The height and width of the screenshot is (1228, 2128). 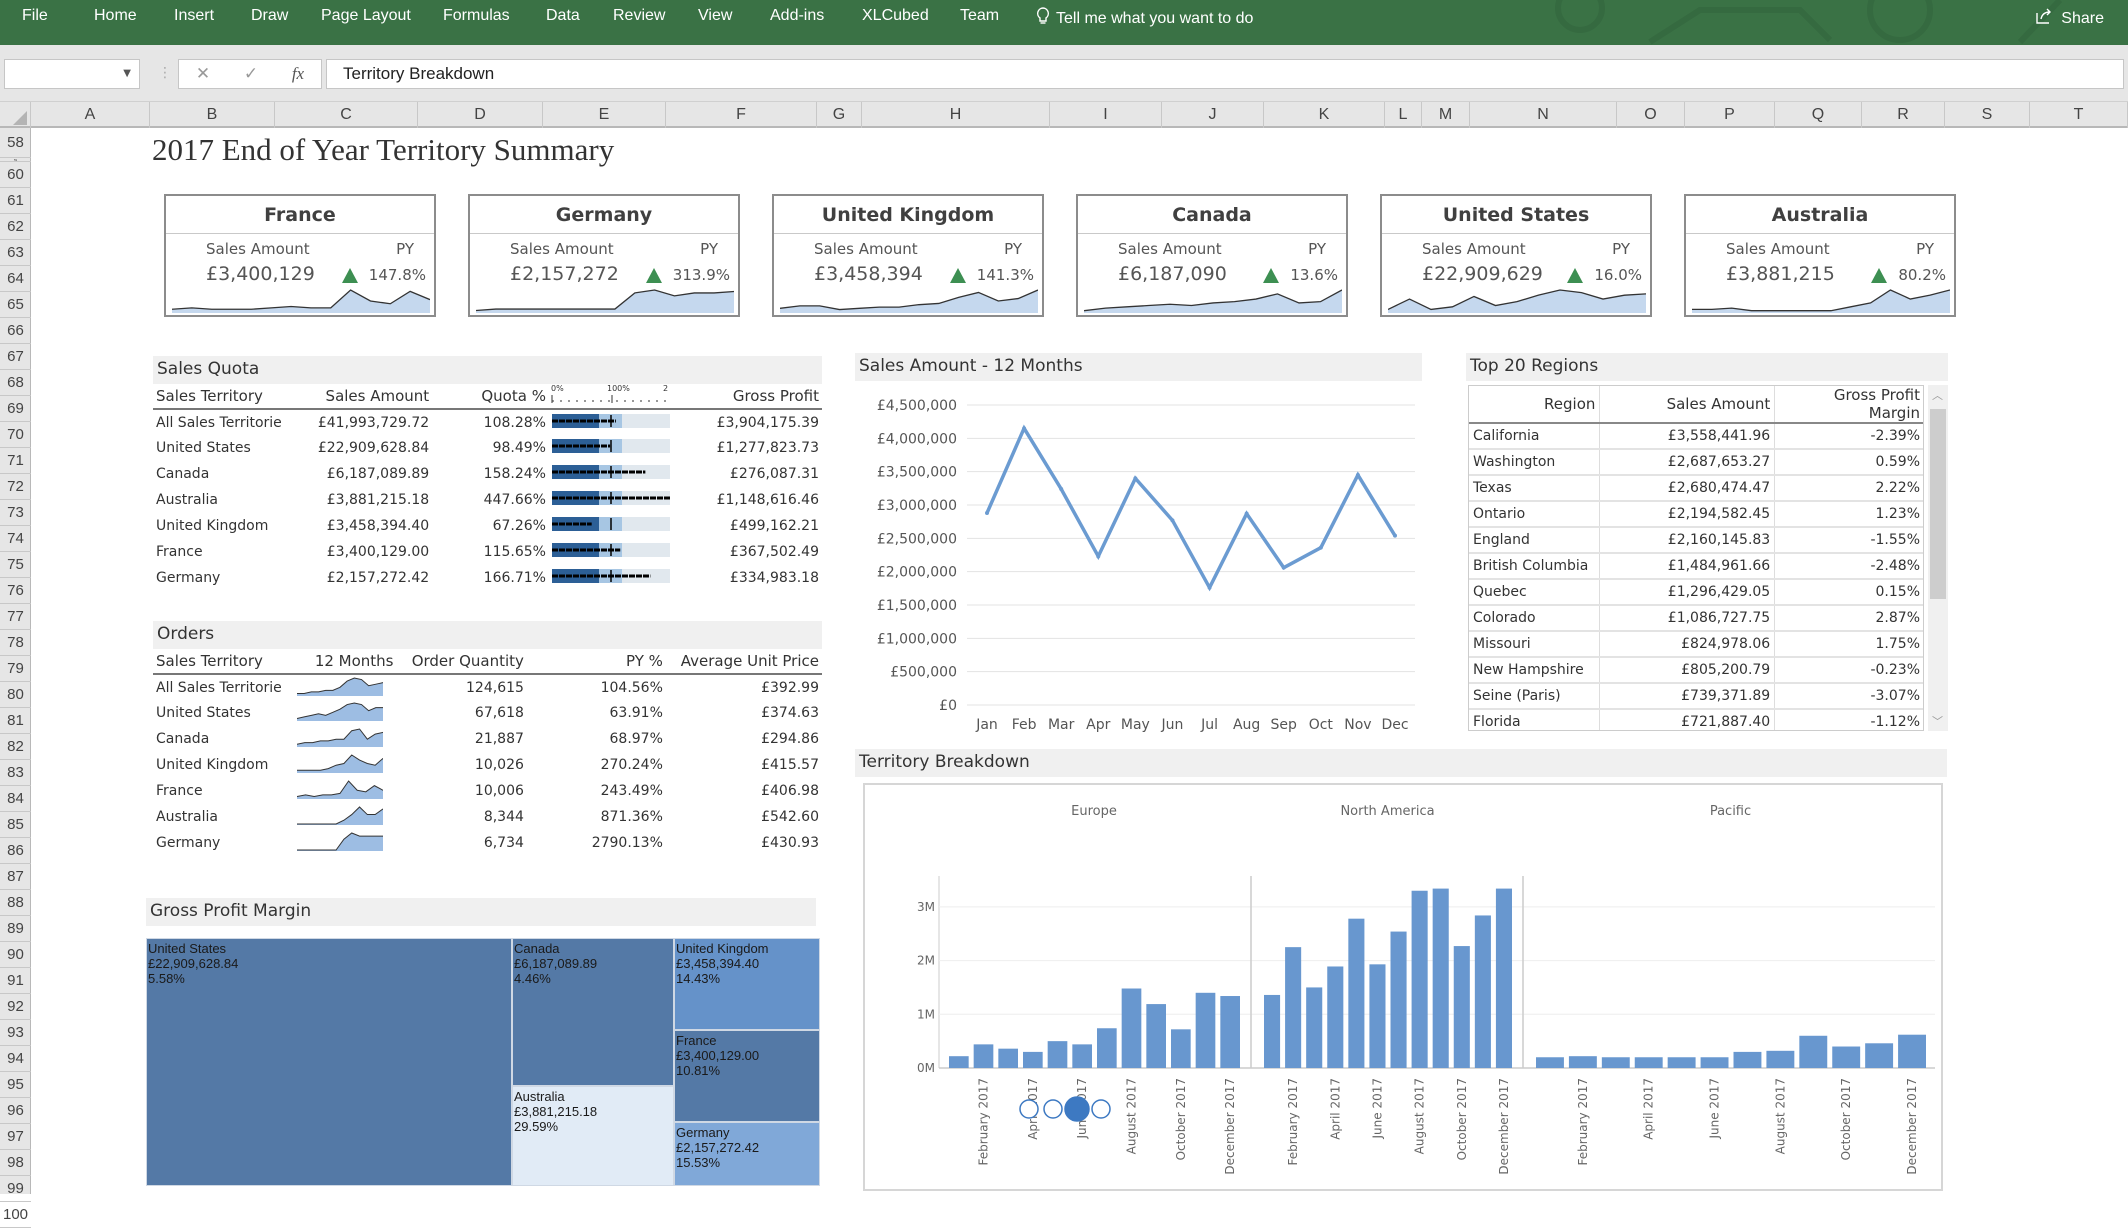 I want to click on column-header-P: P, so click(x=1730, y=115).